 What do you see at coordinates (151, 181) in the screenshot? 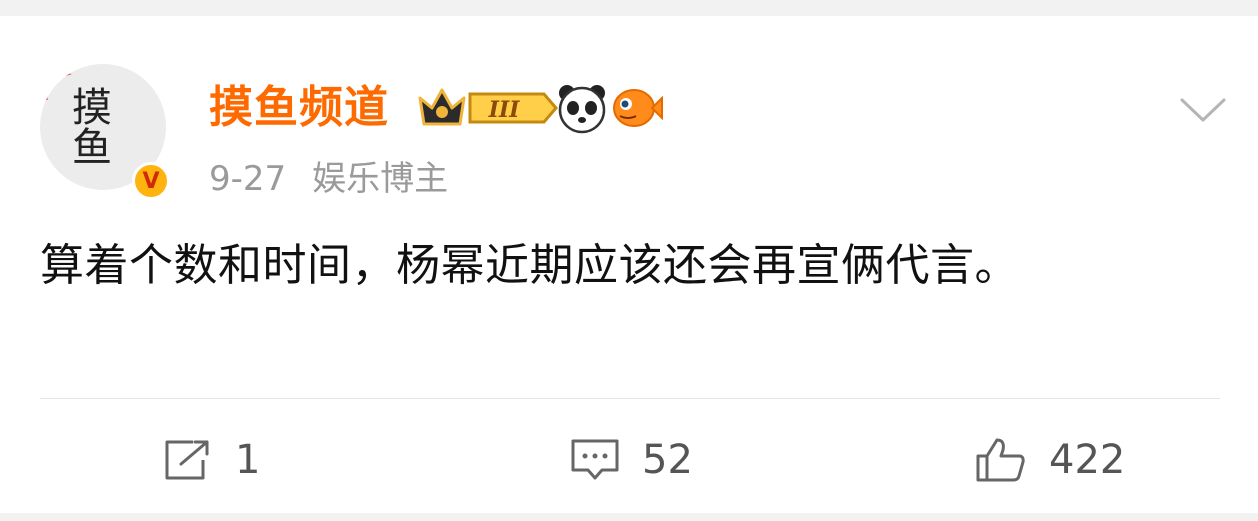
I see `verified-badge: V` at bounding box center [151, 181].